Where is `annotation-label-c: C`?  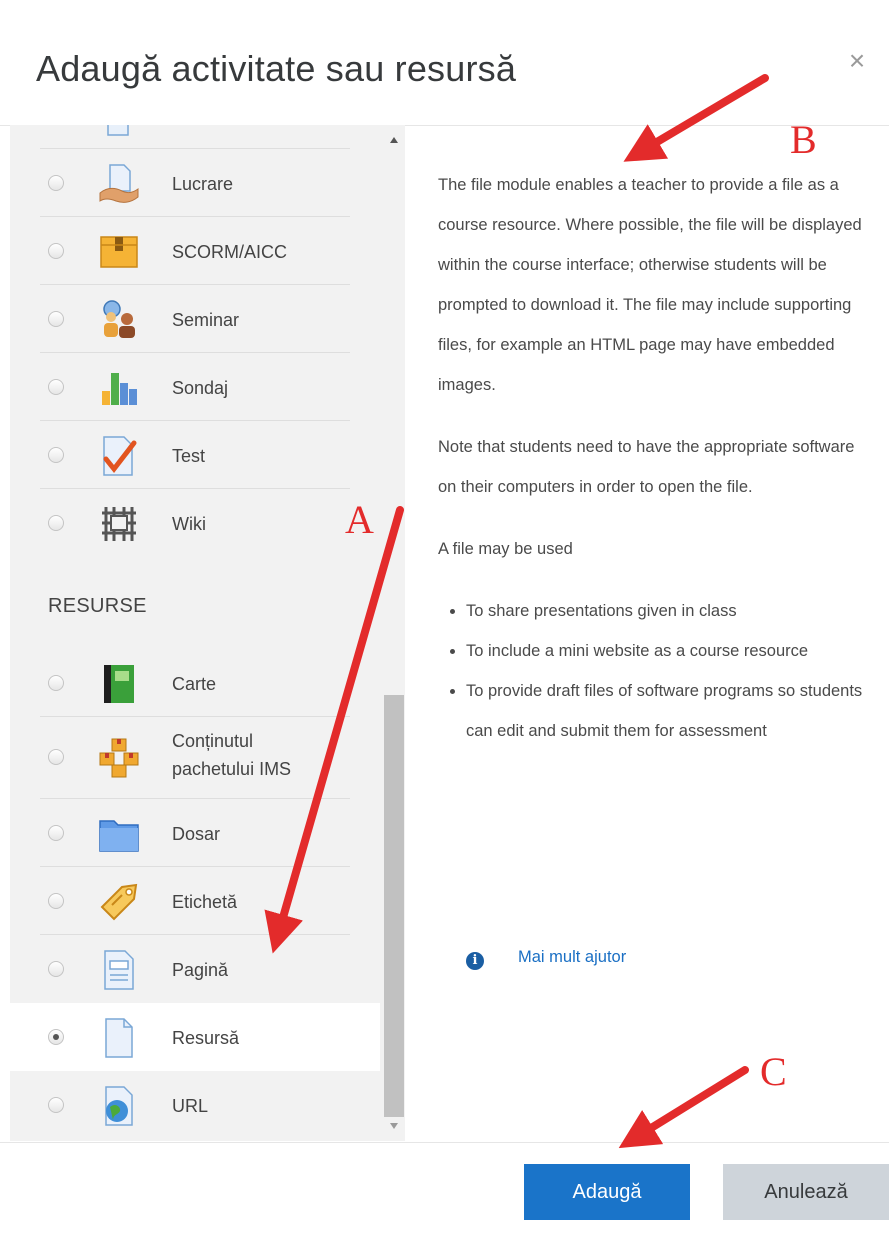 annotation-label-c: C is located at coordinates (773, 1071).